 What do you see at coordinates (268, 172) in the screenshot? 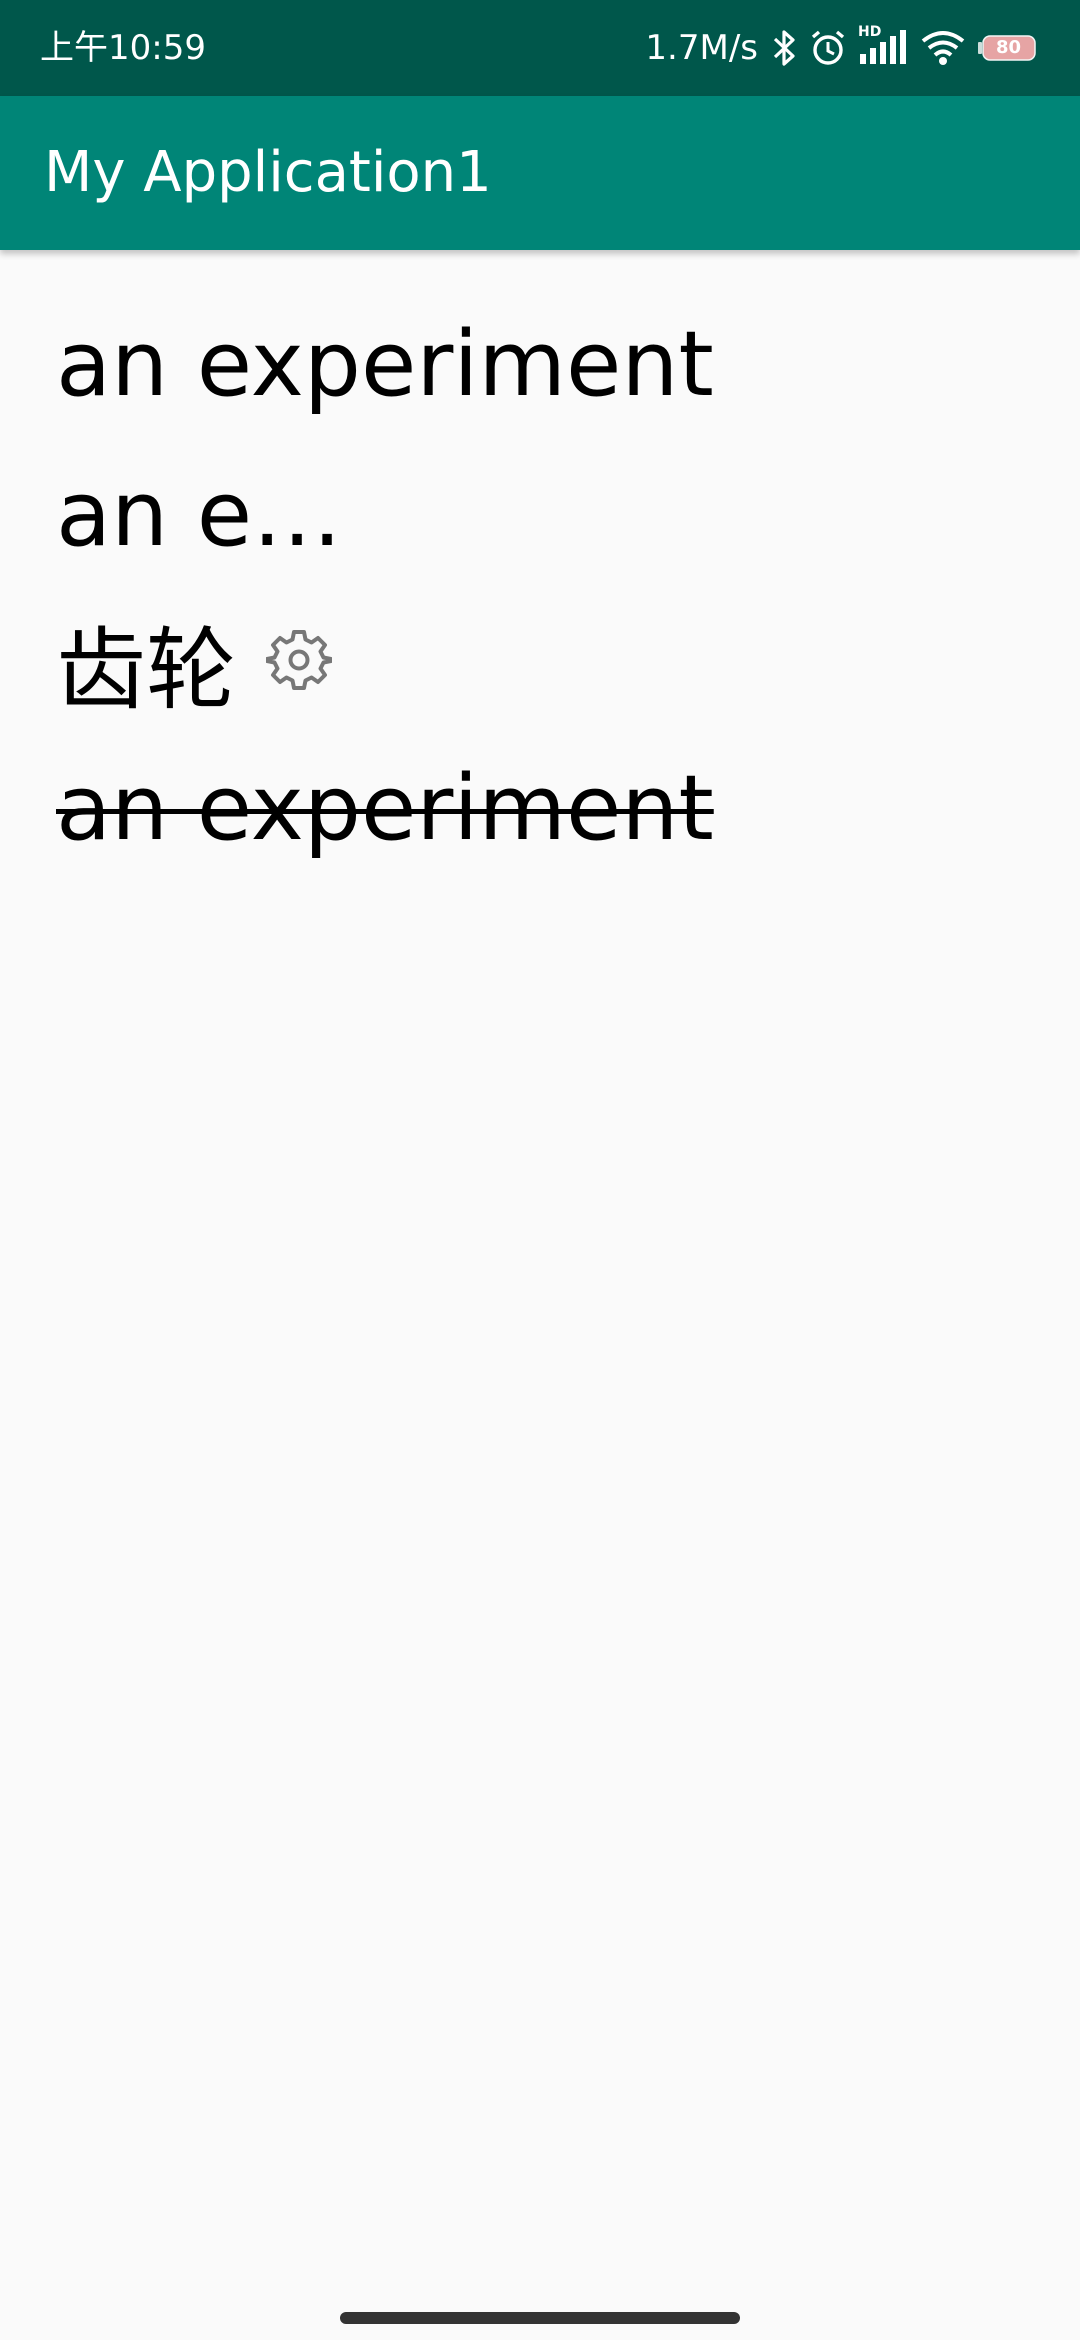
I see `app-title: My Application1` at bounding box center [268, 172].